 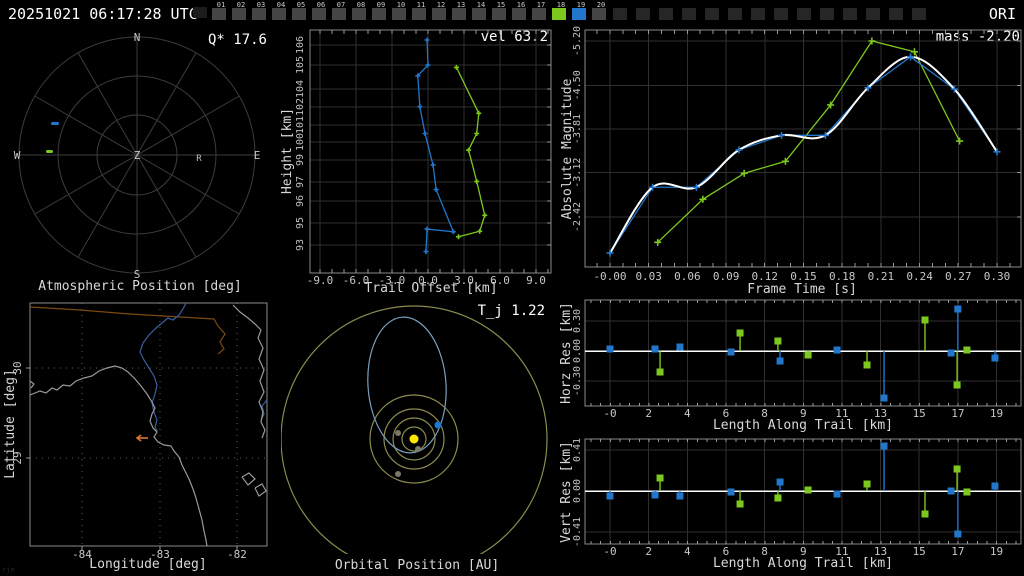 I want to click on frame-cell-number: 09, so click(x=381, y=5).